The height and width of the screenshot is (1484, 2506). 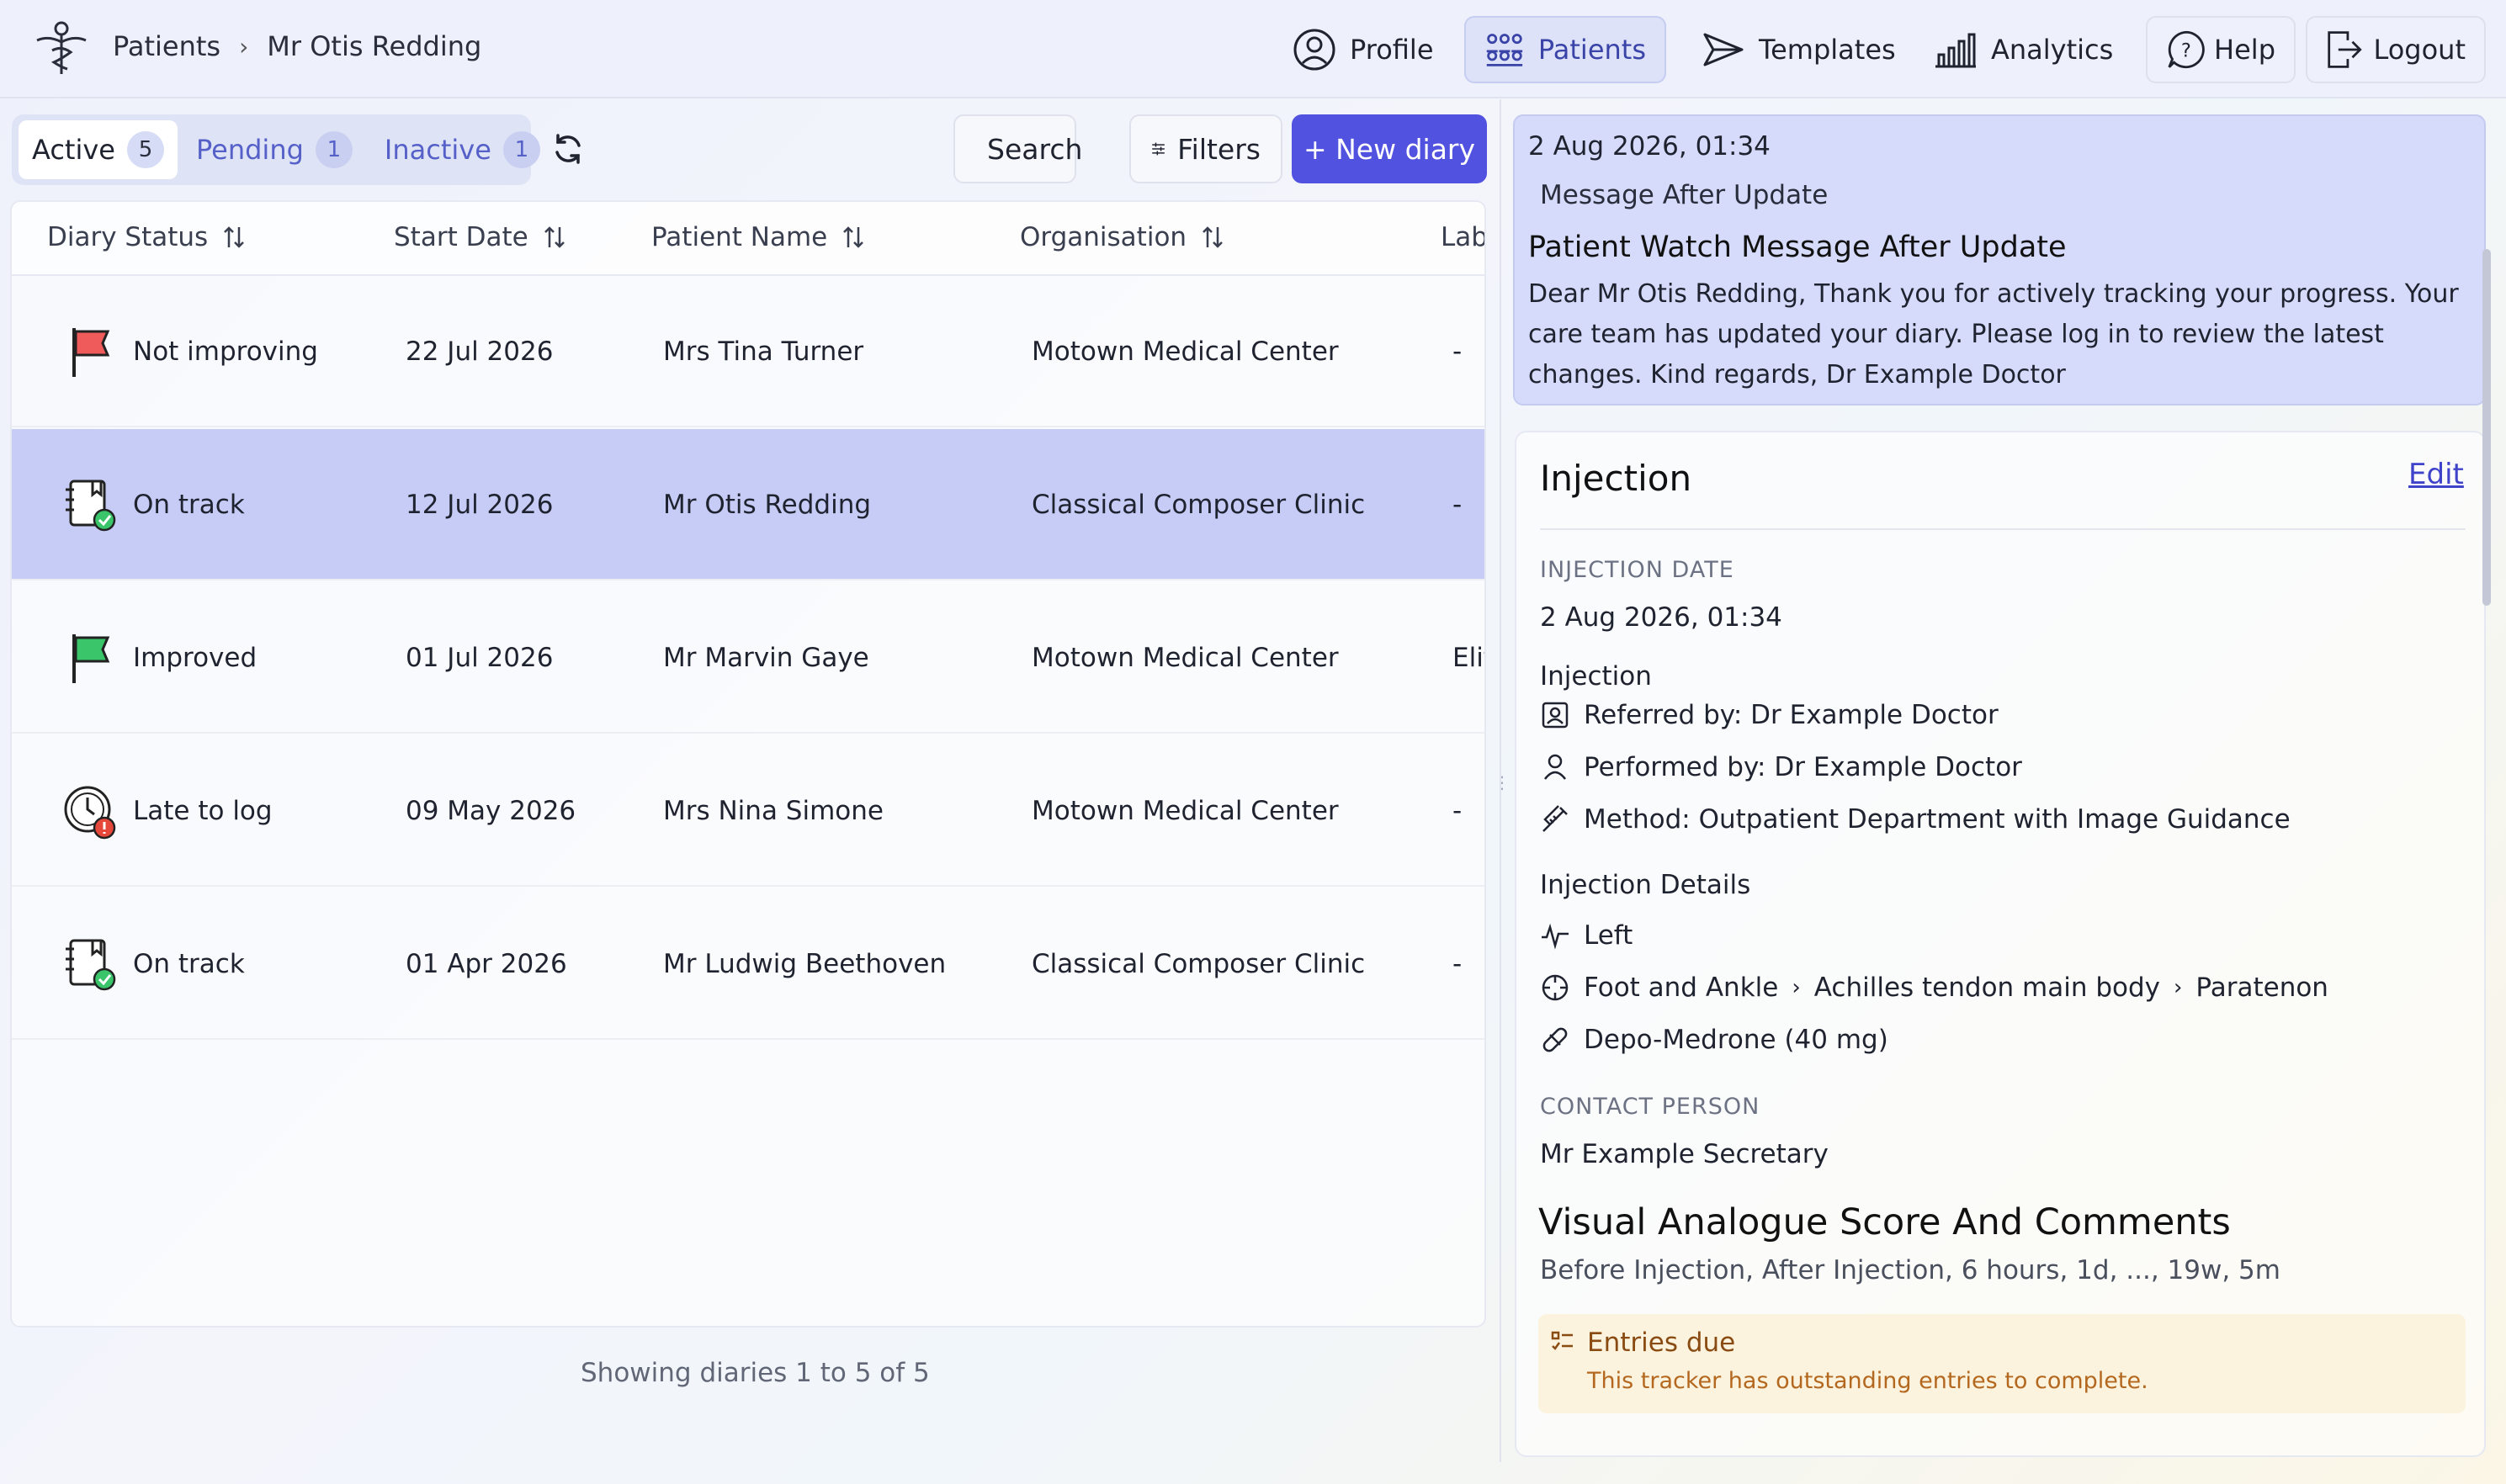 I want to click on col-organisation: Organisation, so click(x=1122, y=237).